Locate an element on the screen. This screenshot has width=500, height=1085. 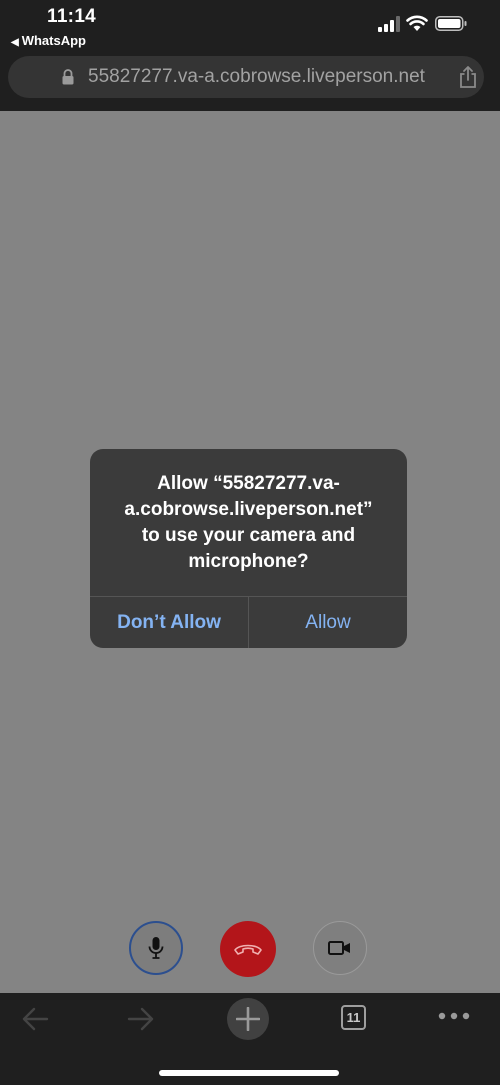
status-time: 11:14 is located at coordinates (72, 16).